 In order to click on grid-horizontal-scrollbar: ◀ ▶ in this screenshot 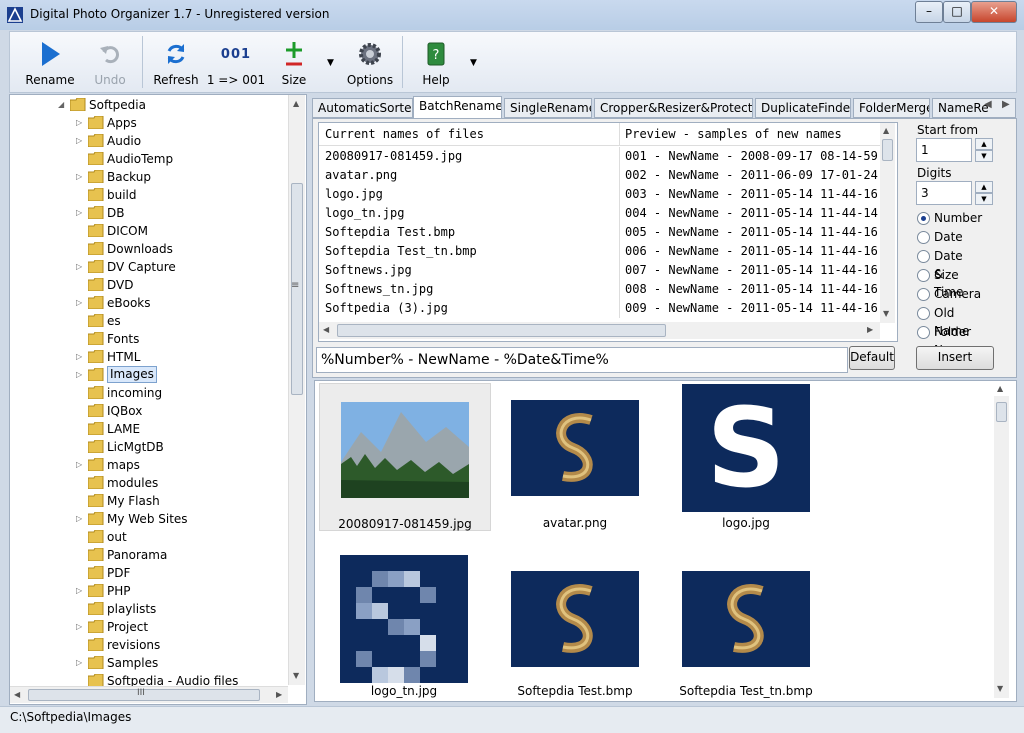, I will do `click(599, 330)`.